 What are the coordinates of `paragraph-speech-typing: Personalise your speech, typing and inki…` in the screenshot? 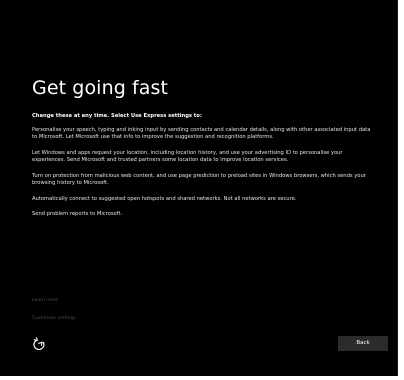 It's located at (201, 133).